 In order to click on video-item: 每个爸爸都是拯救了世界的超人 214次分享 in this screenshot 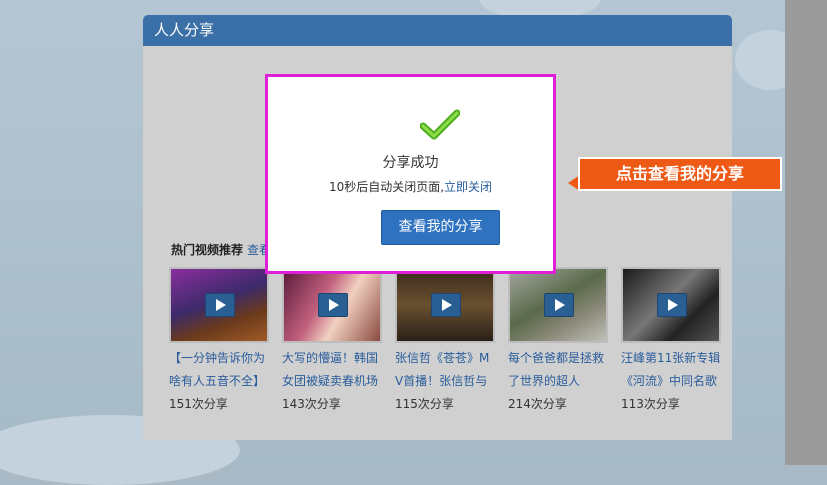, I will do `click(558, 339)`.